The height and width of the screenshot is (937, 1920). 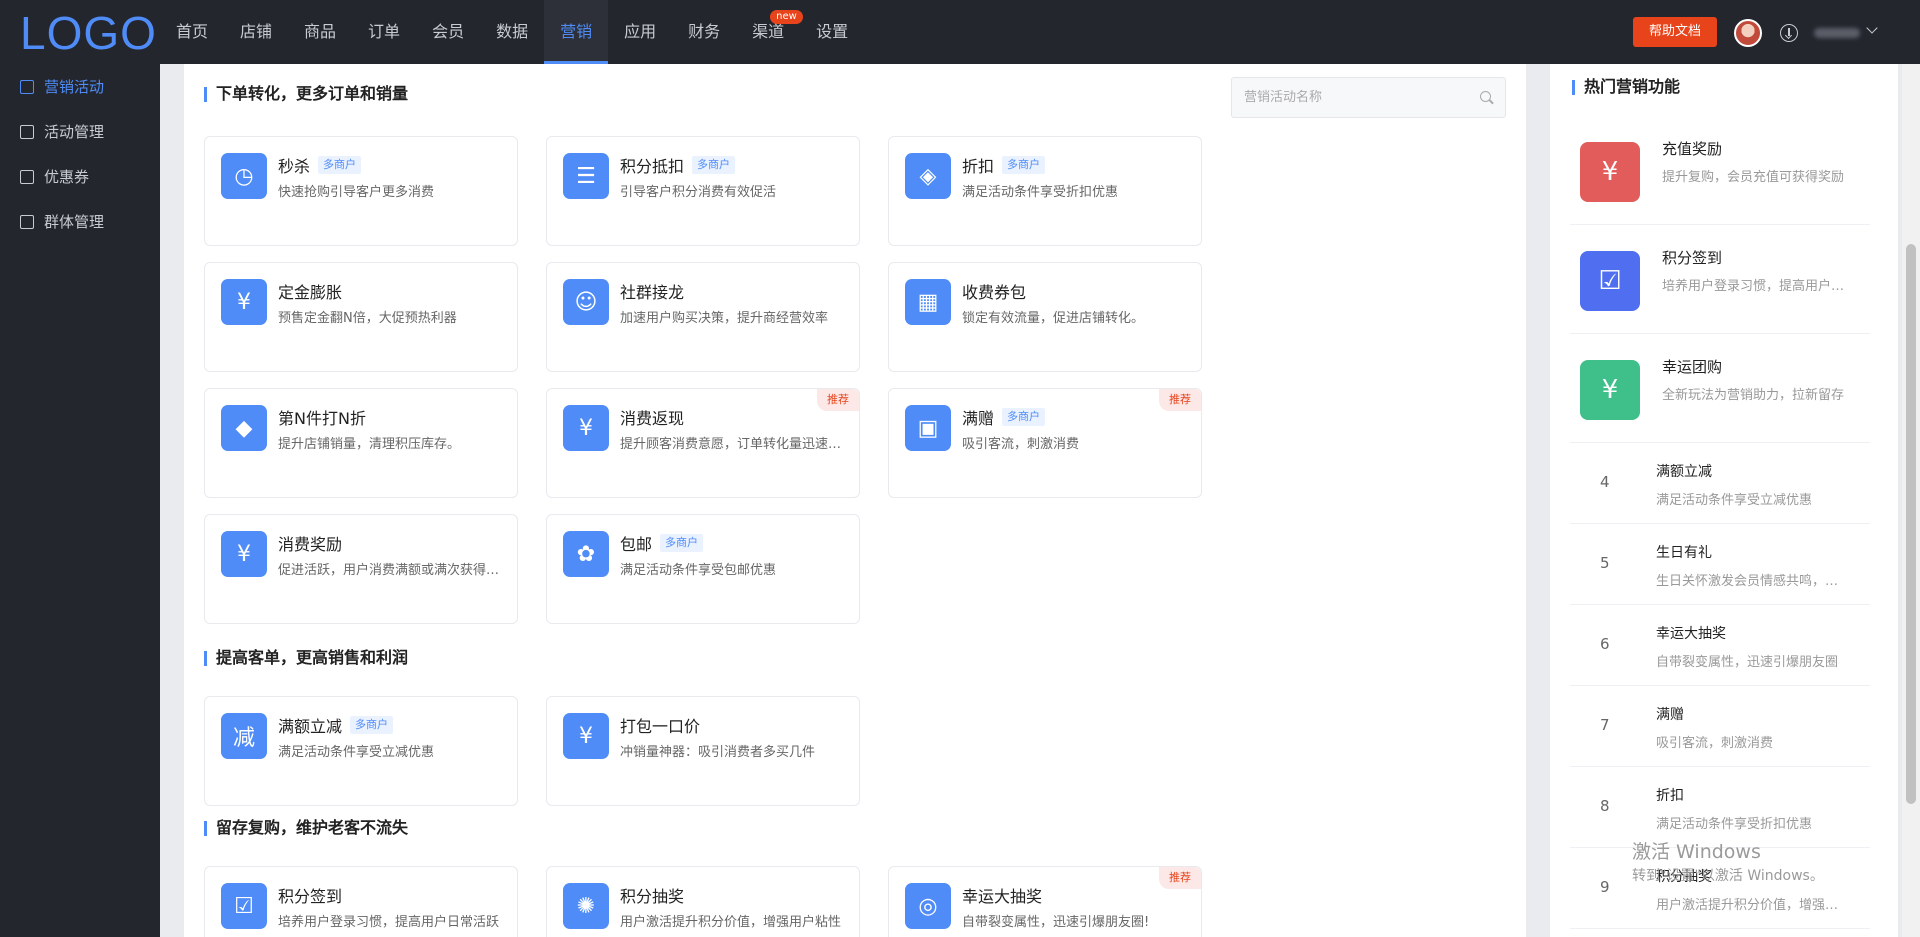 I want to click on discount-tag-icon: ◈, so click(x=928, y=176).